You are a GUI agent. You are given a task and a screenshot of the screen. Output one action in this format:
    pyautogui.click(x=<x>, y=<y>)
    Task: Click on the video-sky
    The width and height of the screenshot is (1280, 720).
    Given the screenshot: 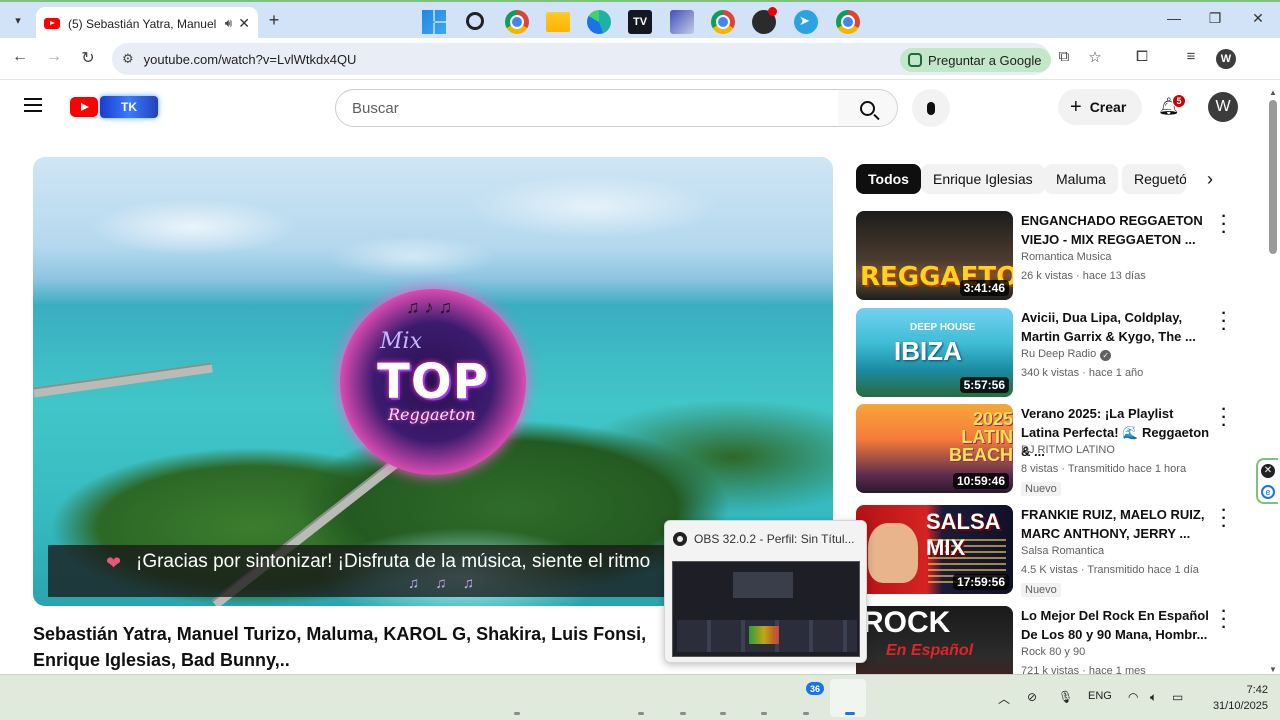 What is the action you would take?
    pyautogui.click(x=433, y=222)
    